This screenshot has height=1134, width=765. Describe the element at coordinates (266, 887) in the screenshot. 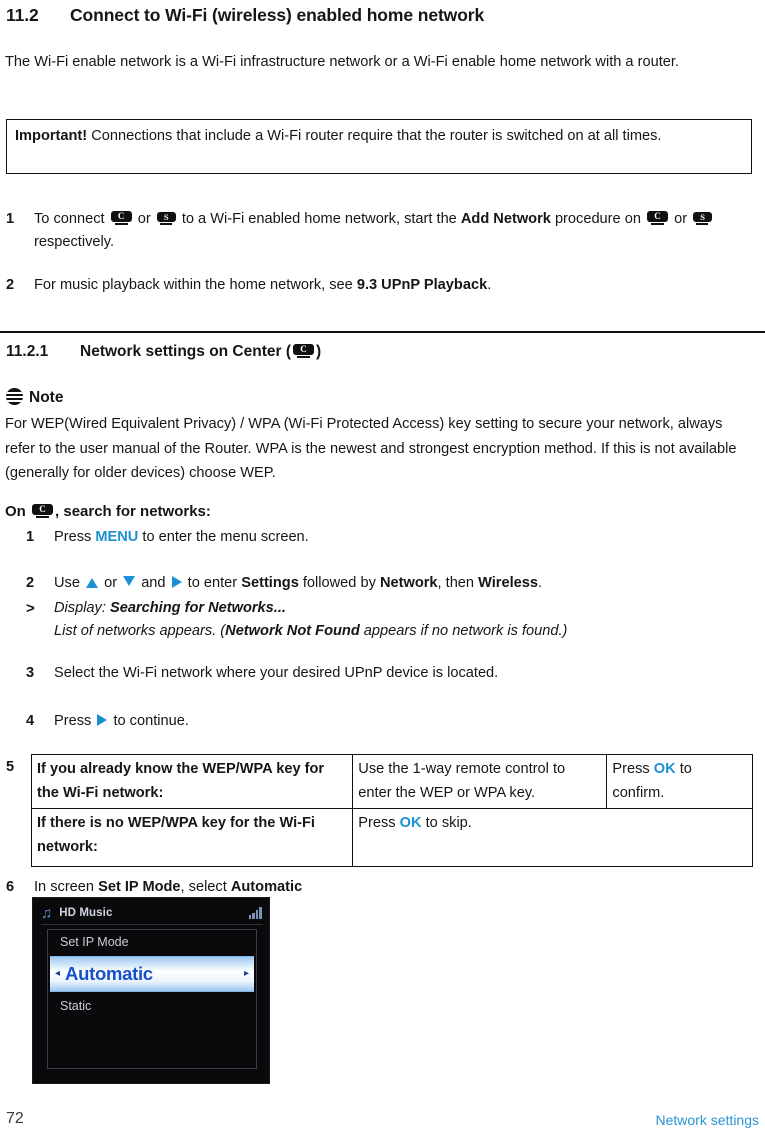

I see `step-bold-term: Automatic` at that location.